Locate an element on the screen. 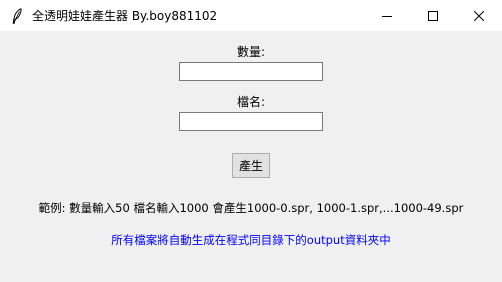 The height and width of the screenshot is (282, 502). maximize-icon is located at coordinates (433, 15).